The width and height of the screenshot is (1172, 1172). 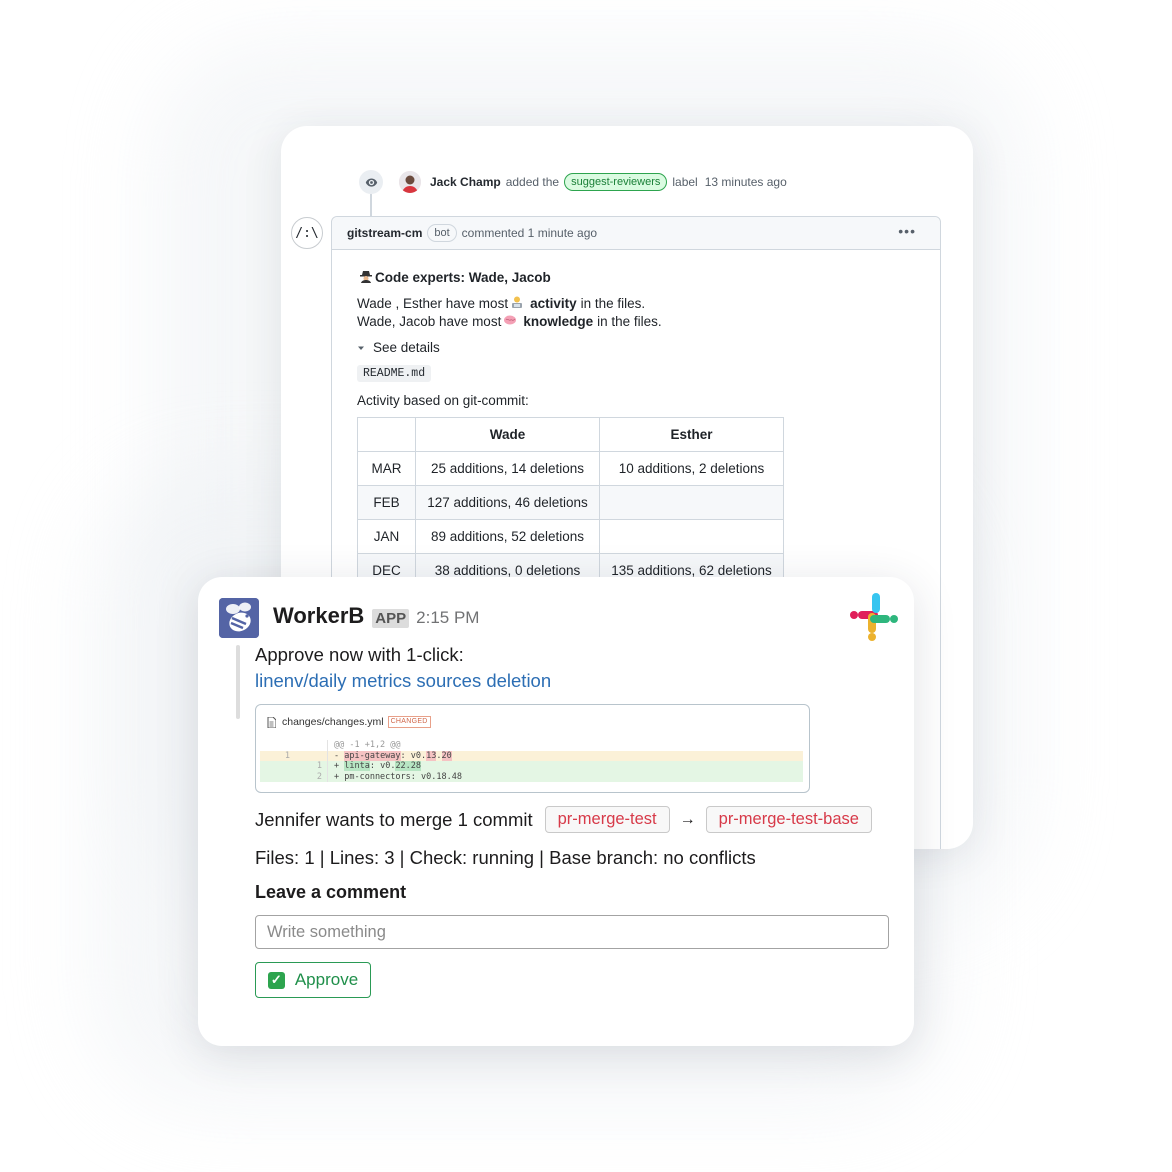 What do you see at coordinates (333, 722) in the screenshot?
I see `diff-file-name: changes/changes.yml` at bounding box center [333, 722].